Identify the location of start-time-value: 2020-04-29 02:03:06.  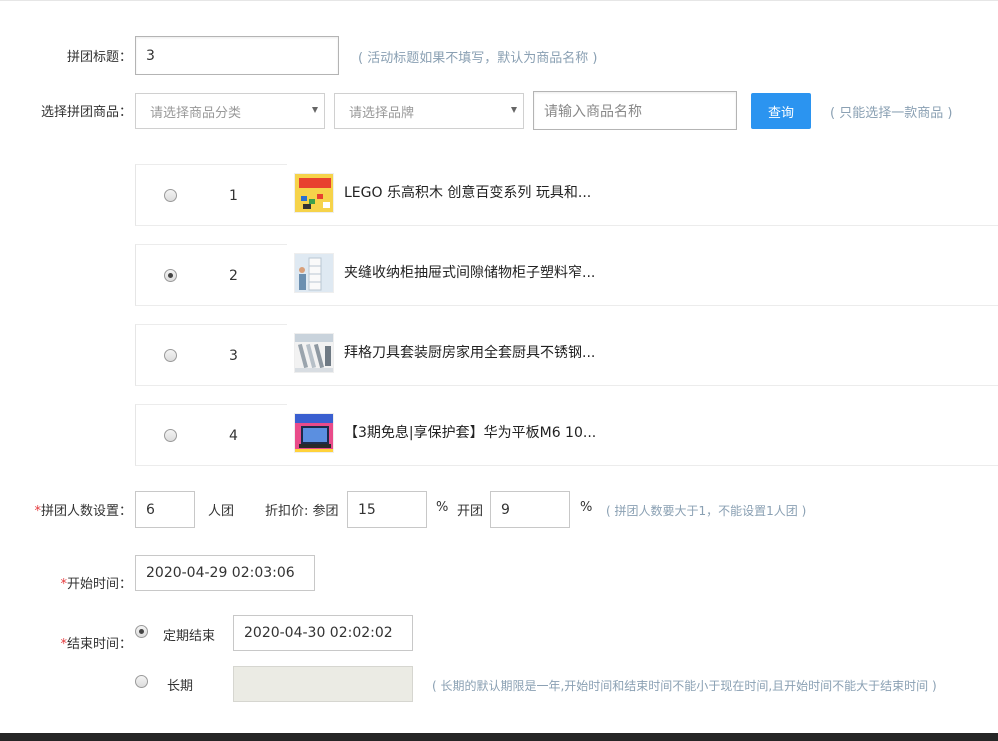
(220, 573).